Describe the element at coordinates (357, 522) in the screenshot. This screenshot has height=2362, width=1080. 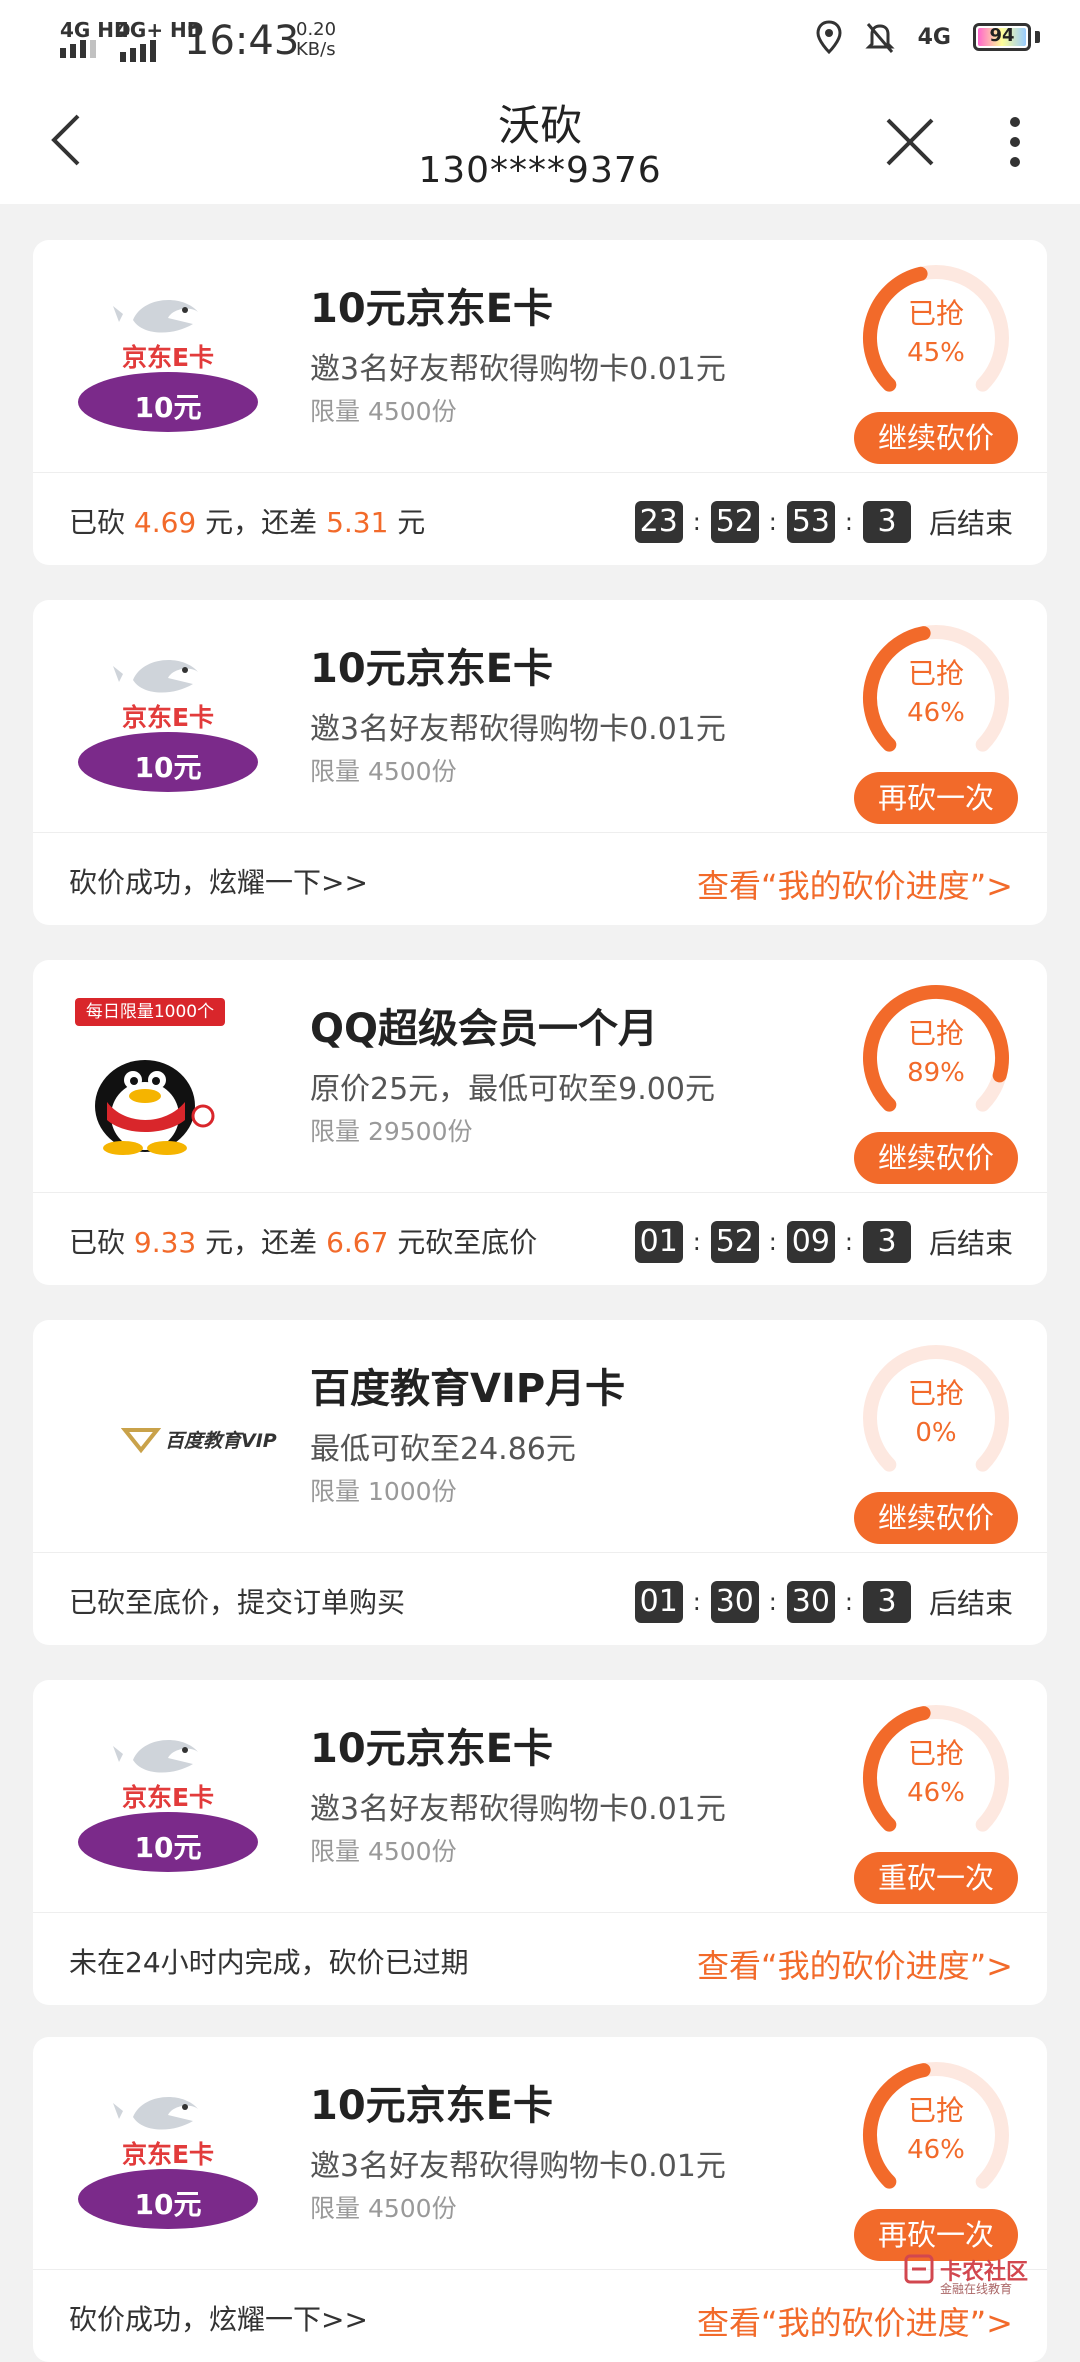
I see `remaining-amount: 5.31` at that location.